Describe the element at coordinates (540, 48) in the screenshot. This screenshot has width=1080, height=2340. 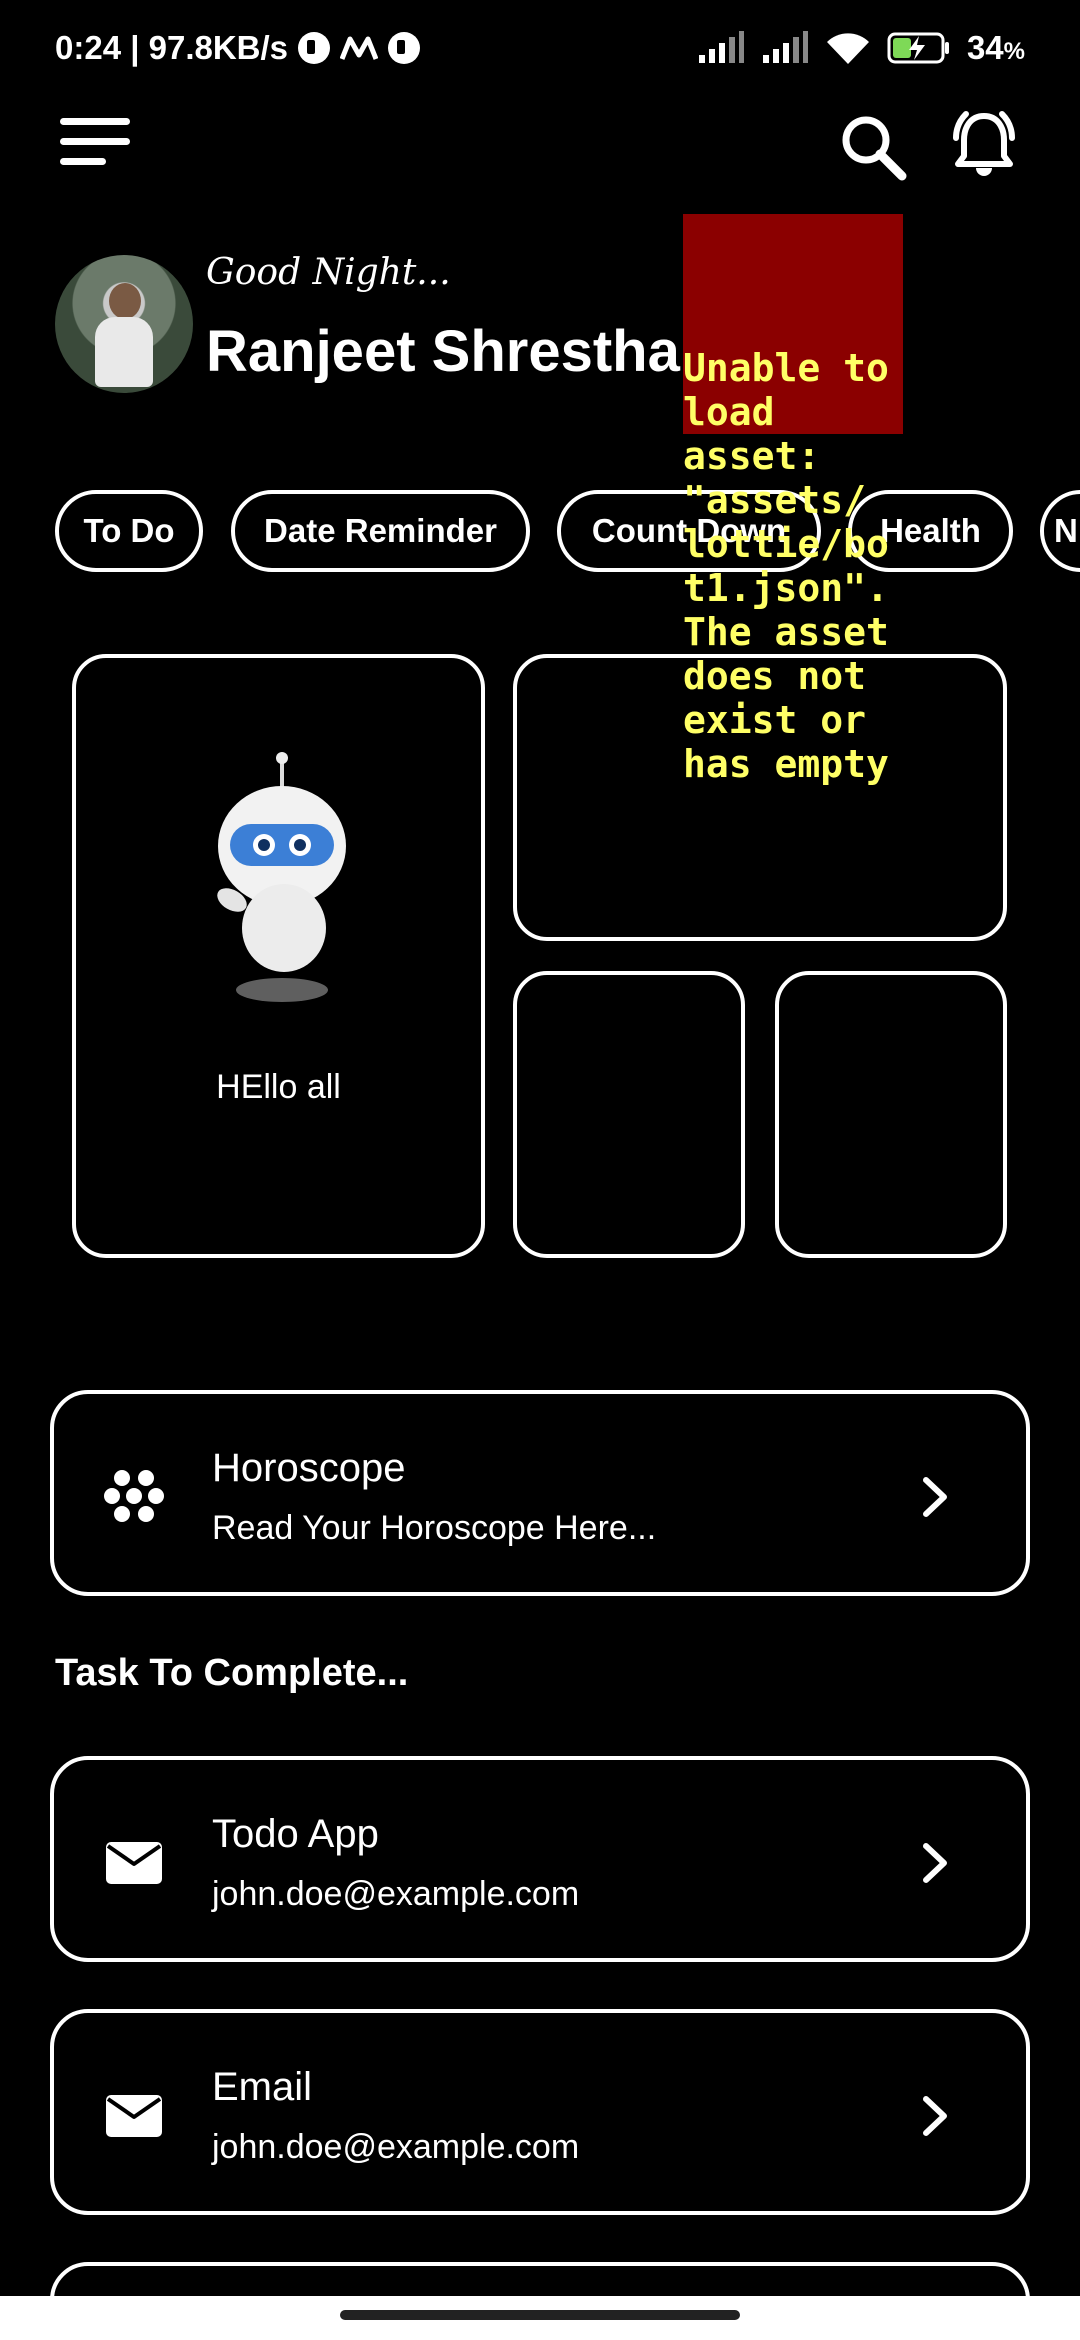
I see `status-bar: 0:24 | 97.8KB/s 34%` at that location.